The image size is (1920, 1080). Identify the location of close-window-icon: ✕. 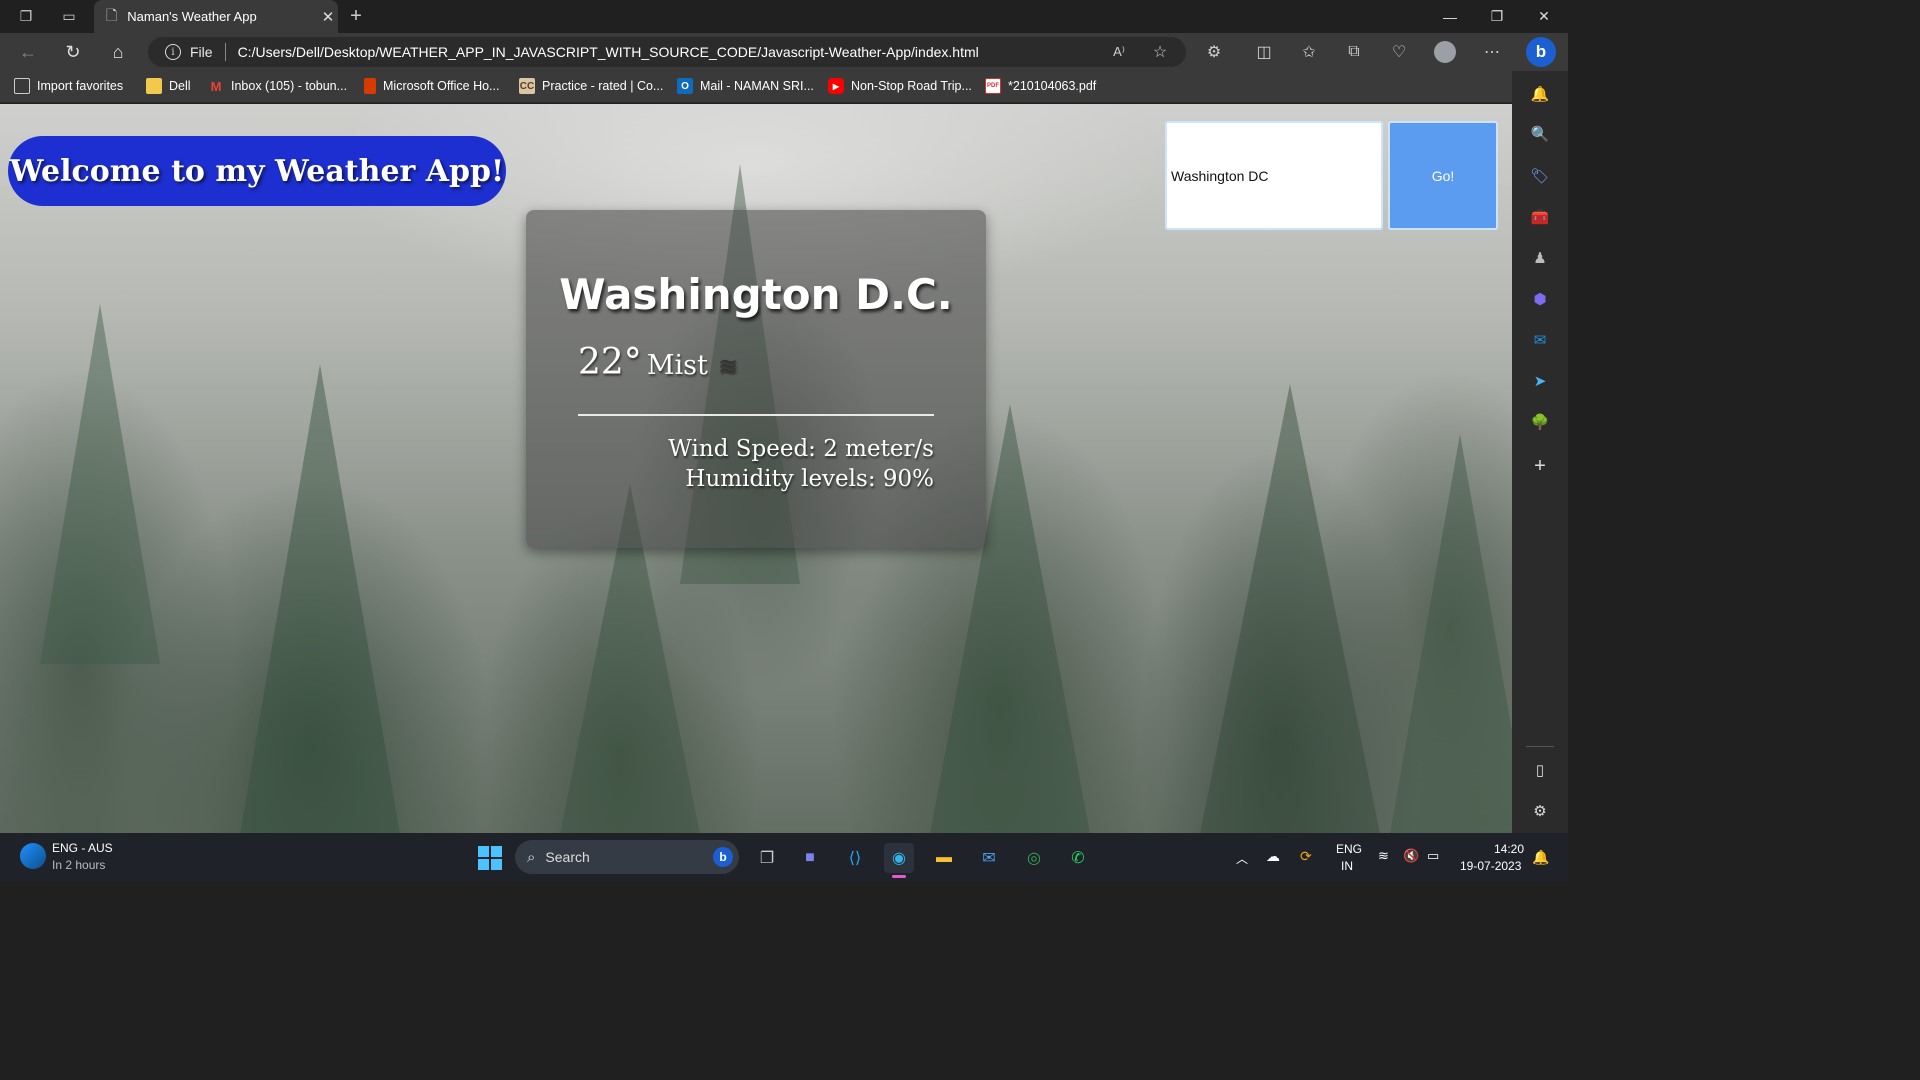
(1544, 16).